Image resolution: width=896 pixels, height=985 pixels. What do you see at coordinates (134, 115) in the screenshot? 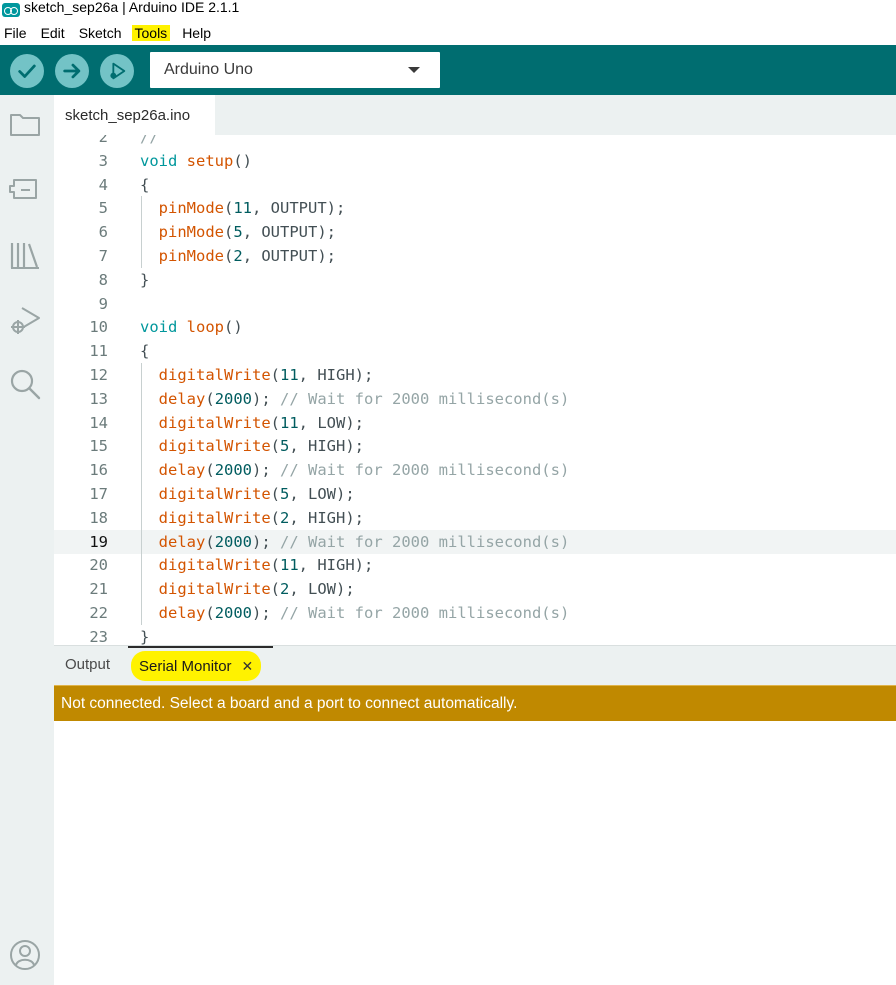
I see `tab-sketch-file: sketch_sep26a.ino` at bounding box center [134, 115].